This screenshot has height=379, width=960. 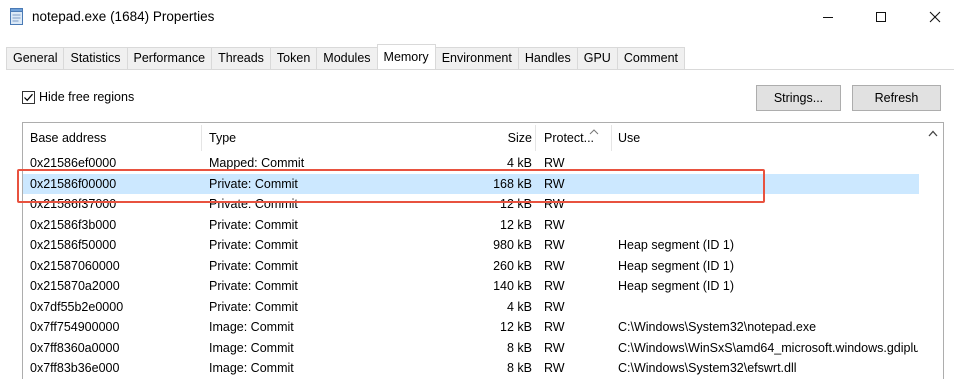 I want to click on tab-statistics: Statistics, so click(x=95, y=58).